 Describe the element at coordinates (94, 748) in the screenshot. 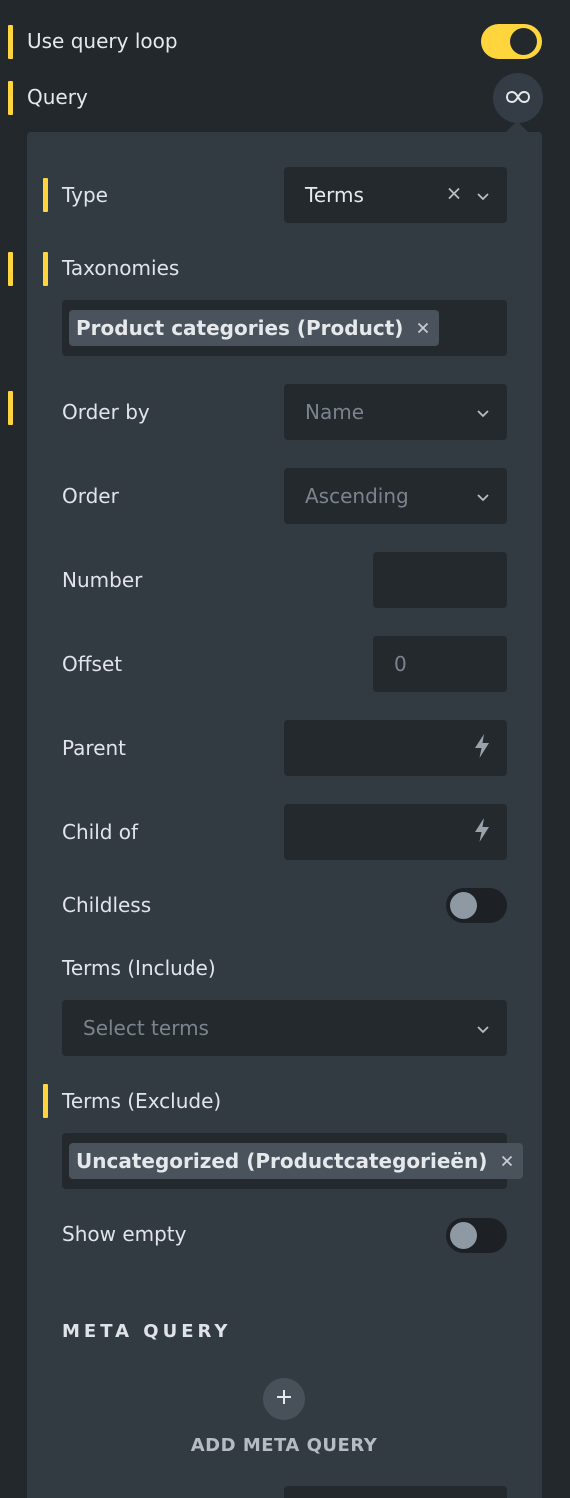

I see `parent-label: Parent` at that location.